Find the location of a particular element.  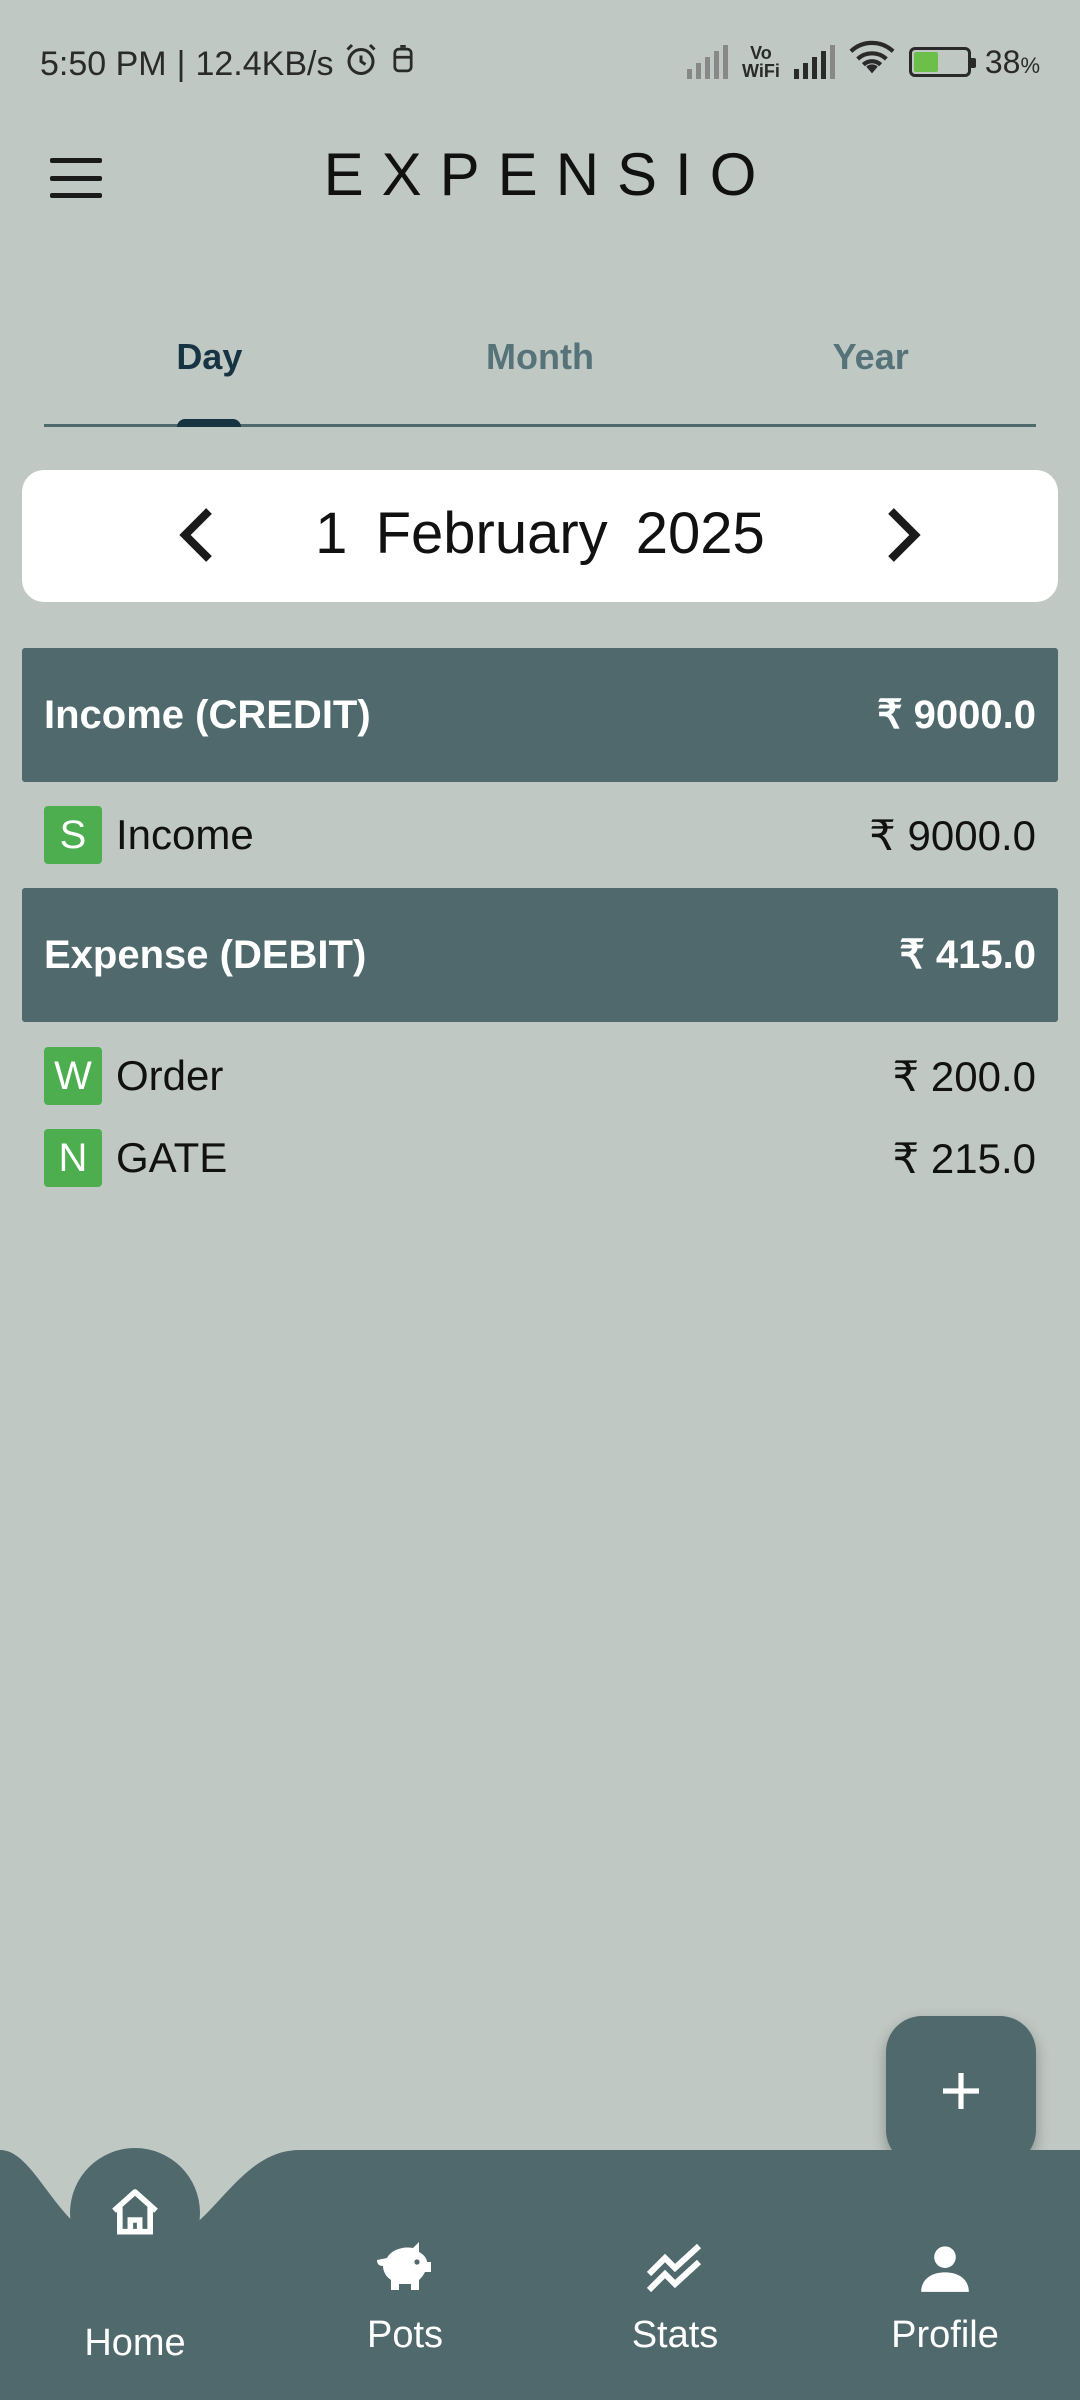

tab-day: Day is located at coordinates (209, 363).